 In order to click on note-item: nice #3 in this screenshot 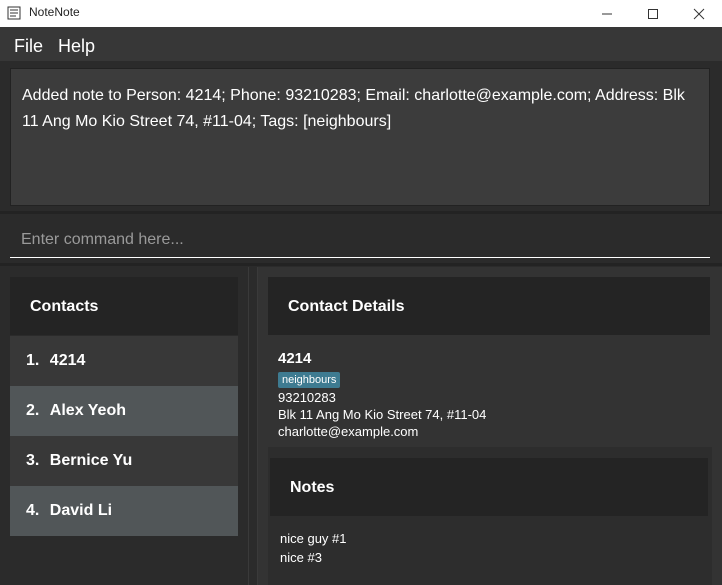, I will do `click(301, 557)`.